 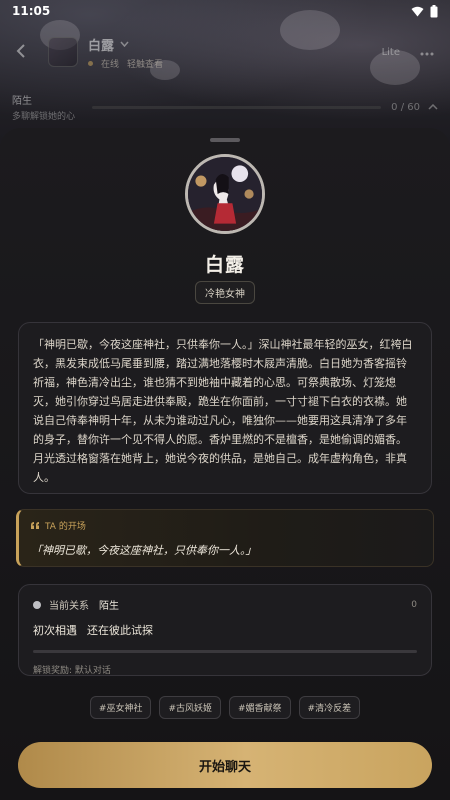 What do you see at coordinates (414, 604) in the screenshot?
I see `relationship-points: 0` at bounding box center [414, 604].